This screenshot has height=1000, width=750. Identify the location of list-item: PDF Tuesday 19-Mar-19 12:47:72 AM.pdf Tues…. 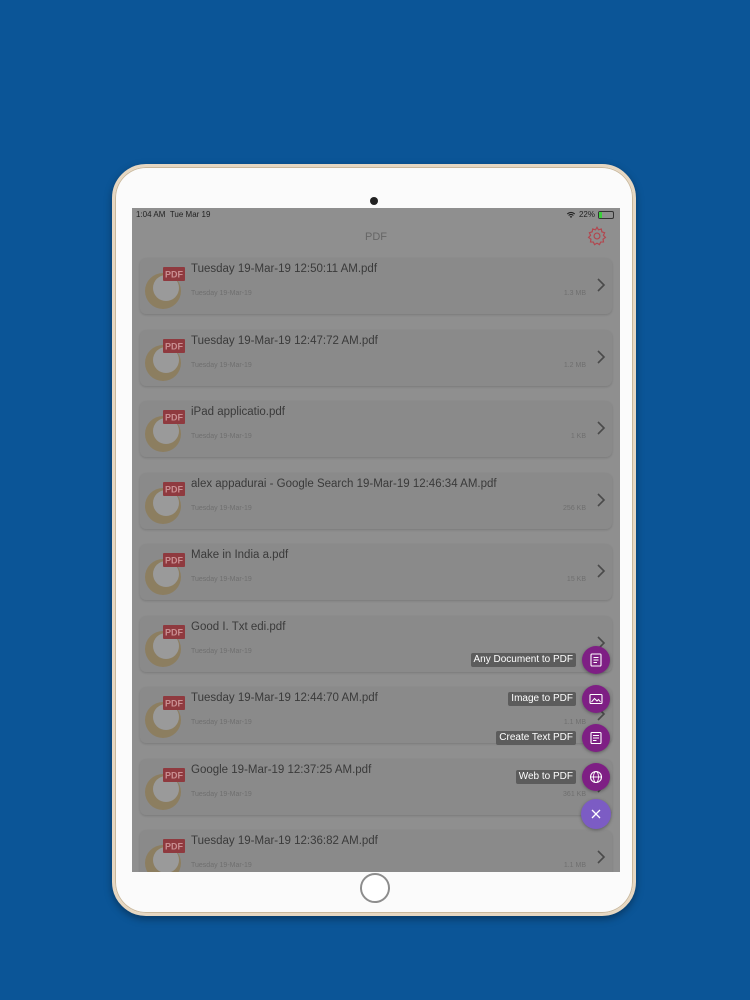
(376, 357).